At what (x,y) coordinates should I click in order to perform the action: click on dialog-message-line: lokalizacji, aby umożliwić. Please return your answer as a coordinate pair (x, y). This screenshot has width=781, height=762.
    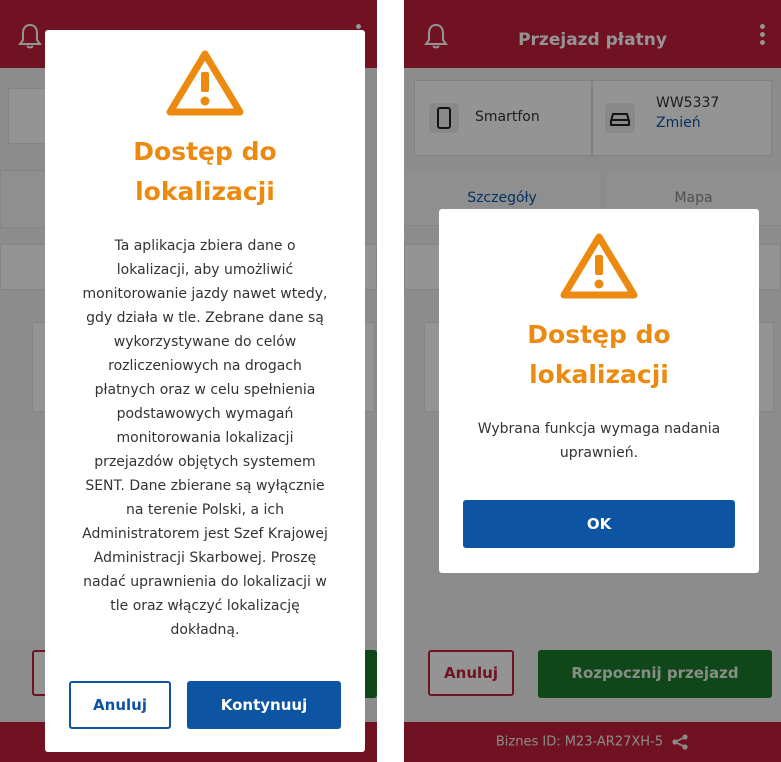
    Looking at the image, I should click on (205, 270).